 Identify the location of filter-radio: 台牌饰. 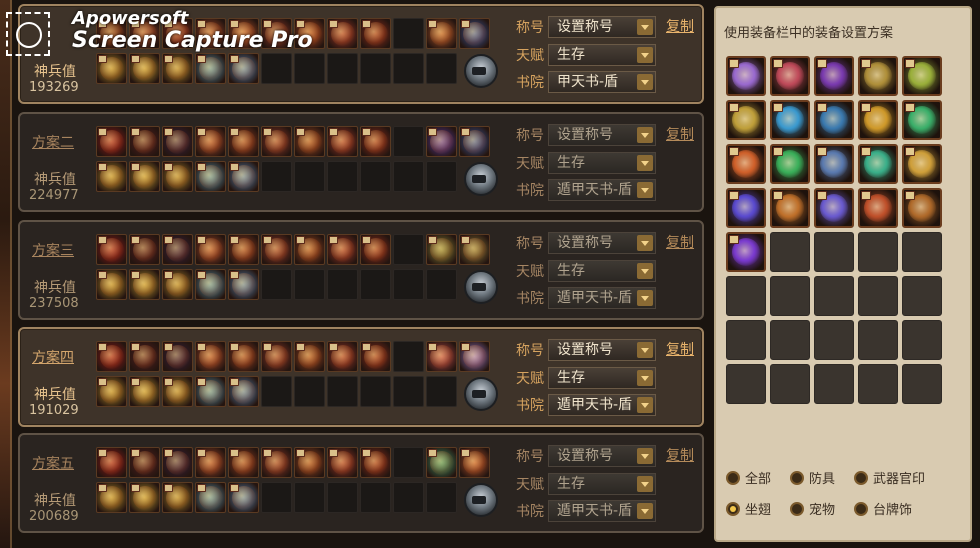
(904, 508).